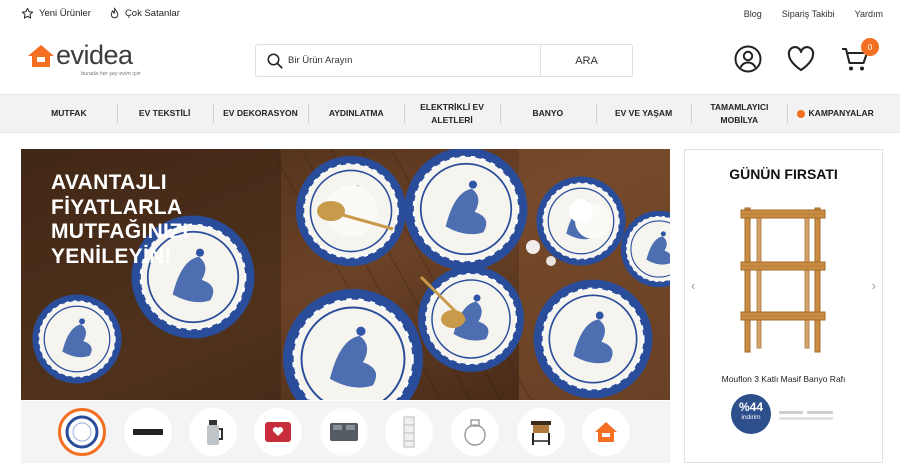  I want to click on search-input, so click(413, 60).